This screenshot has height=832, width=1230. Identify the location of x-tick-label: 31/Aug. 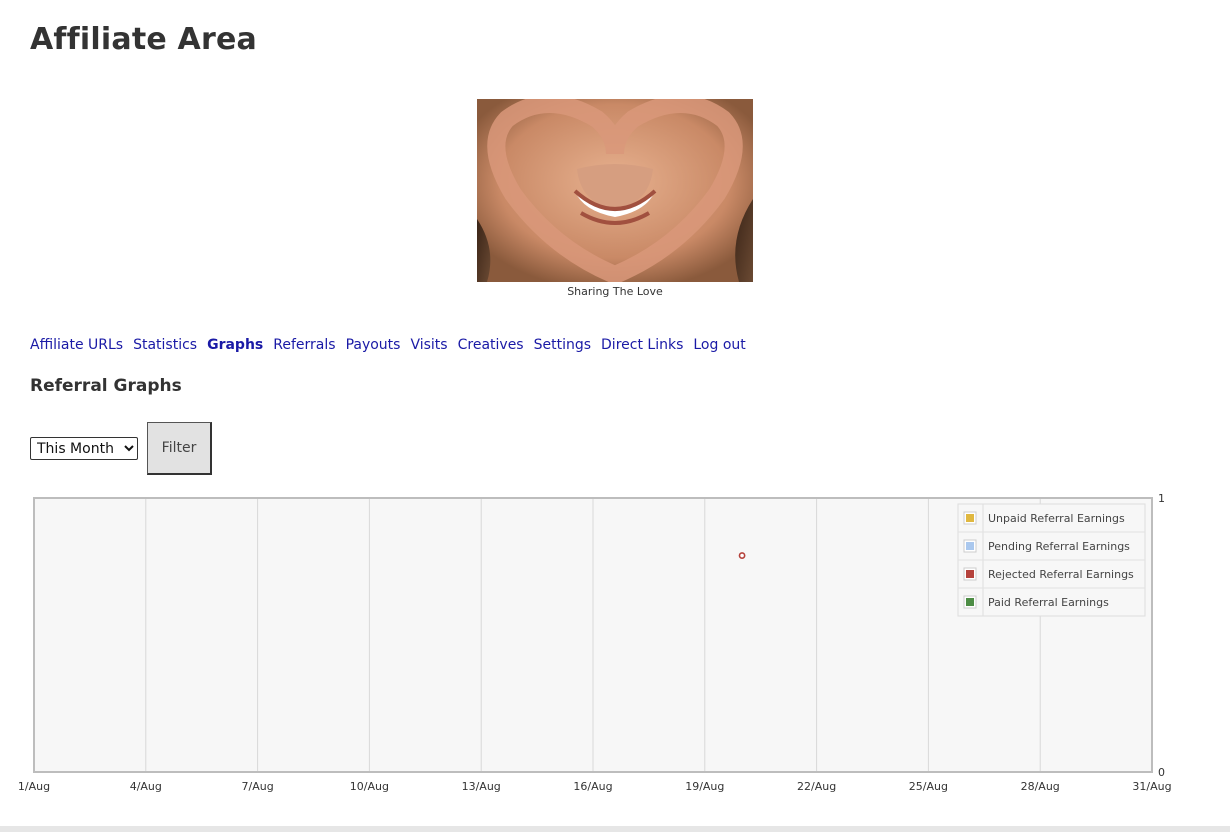
(1151, 786).